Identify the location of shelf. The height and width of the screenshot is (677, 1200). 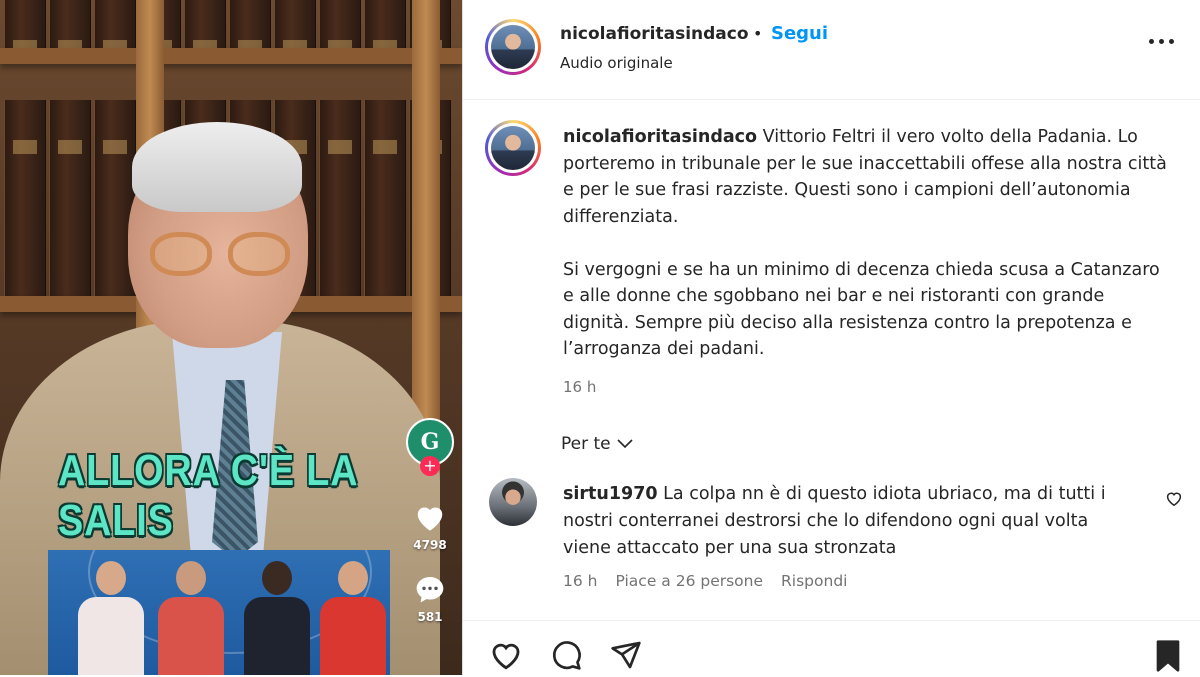
(231, 56).